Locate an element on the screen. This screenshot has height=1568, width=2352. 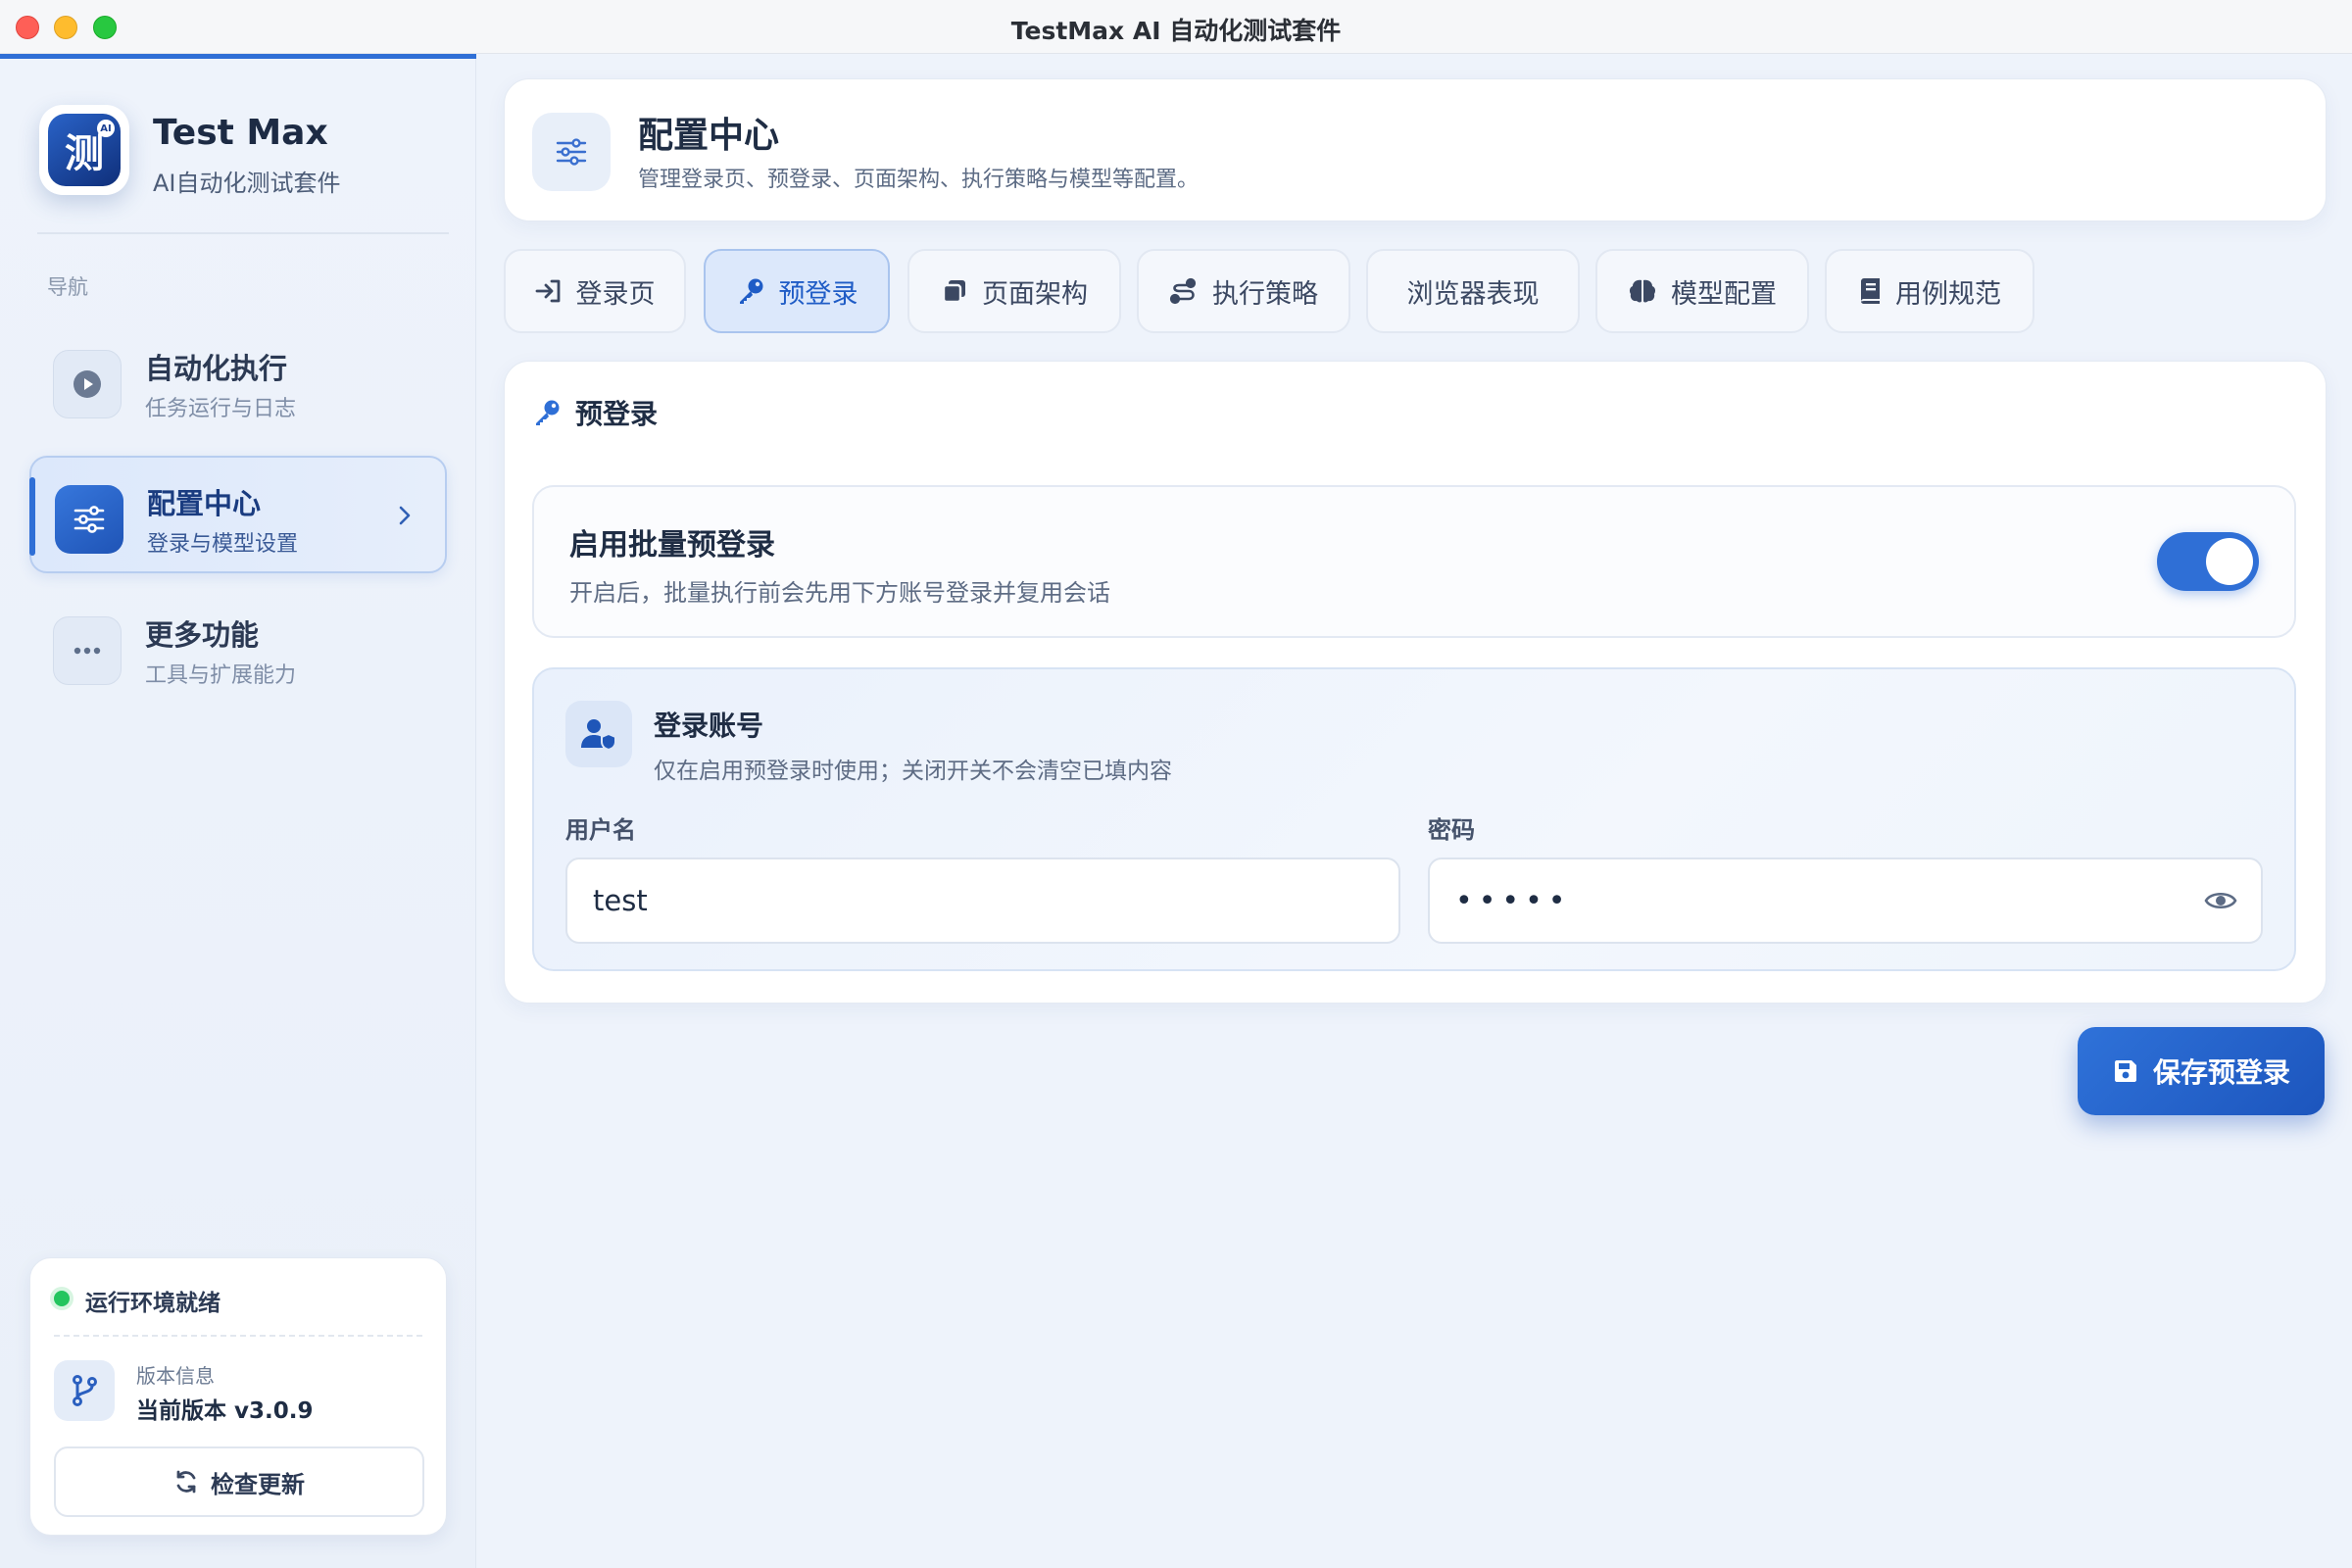
account-description: 仅在启用预登录时使用；关闭开关不会清空已填内容 is located at coordinates (913, 771).